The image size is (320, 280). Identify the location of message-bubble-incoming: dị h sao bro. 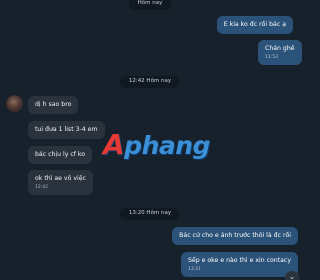
(53, 105).